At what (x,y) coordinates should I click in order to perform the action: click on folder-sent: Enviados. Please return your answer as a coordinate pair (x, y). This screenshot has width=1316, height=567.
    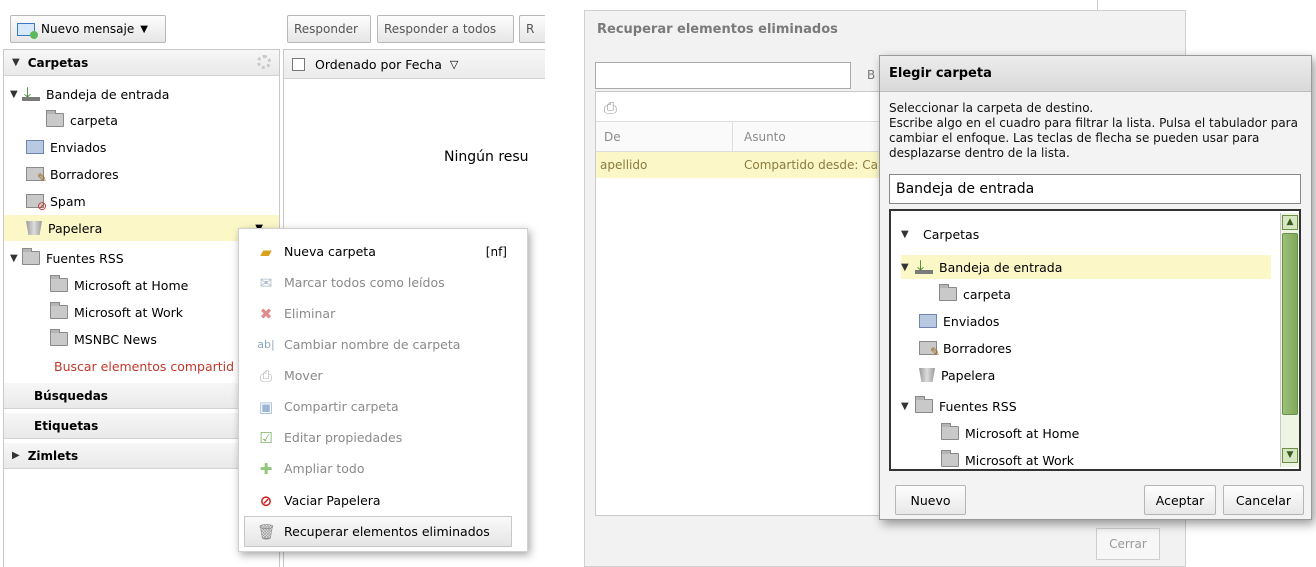
    Looking at the image, I should click on (141, 147).